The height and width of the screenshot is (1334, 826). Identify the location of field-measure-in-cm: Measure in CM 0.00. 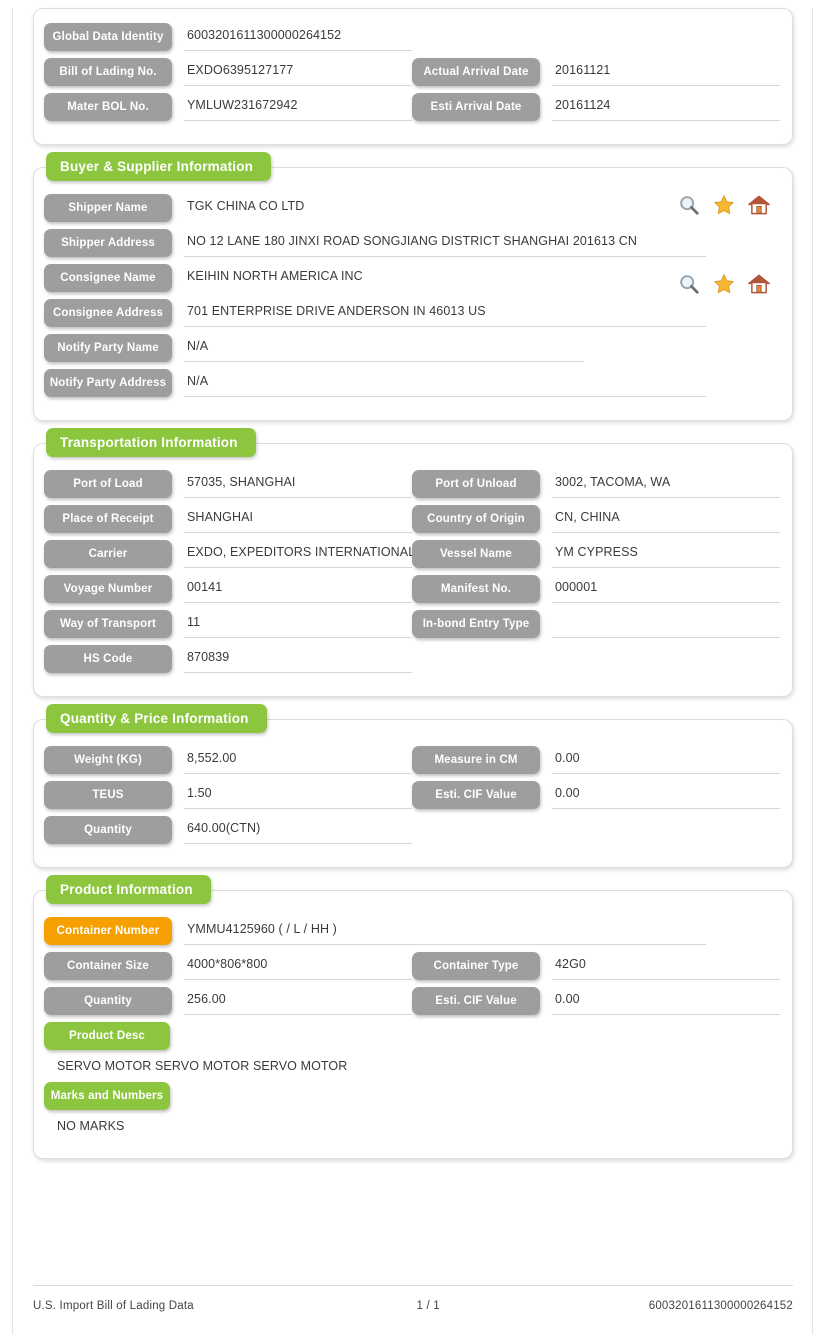
(596, 760).